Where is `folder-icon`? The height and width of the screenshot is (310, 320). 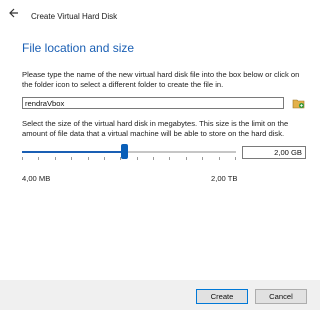
folder-icon is located at coordinates (299, 103).